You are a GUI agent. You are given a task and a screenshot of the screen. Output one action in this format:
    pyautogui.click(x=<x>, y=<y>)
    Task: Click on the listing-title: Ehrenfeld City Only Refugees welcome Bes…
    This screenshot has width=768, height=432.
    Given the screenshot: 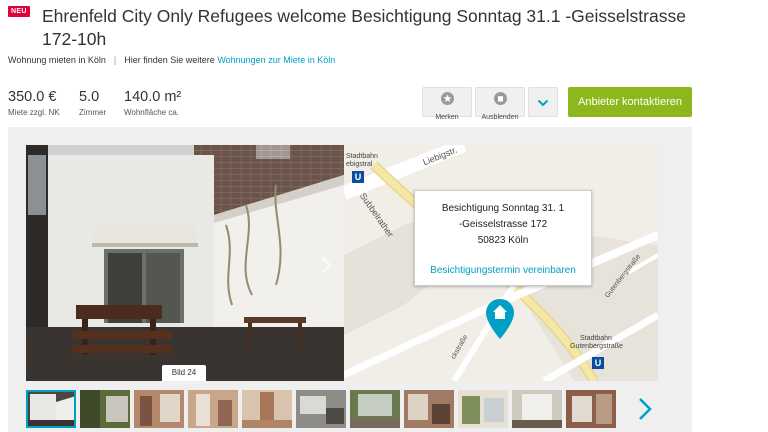 What is the action you would take?
    pyautogui.click(x=364, y=27)
    